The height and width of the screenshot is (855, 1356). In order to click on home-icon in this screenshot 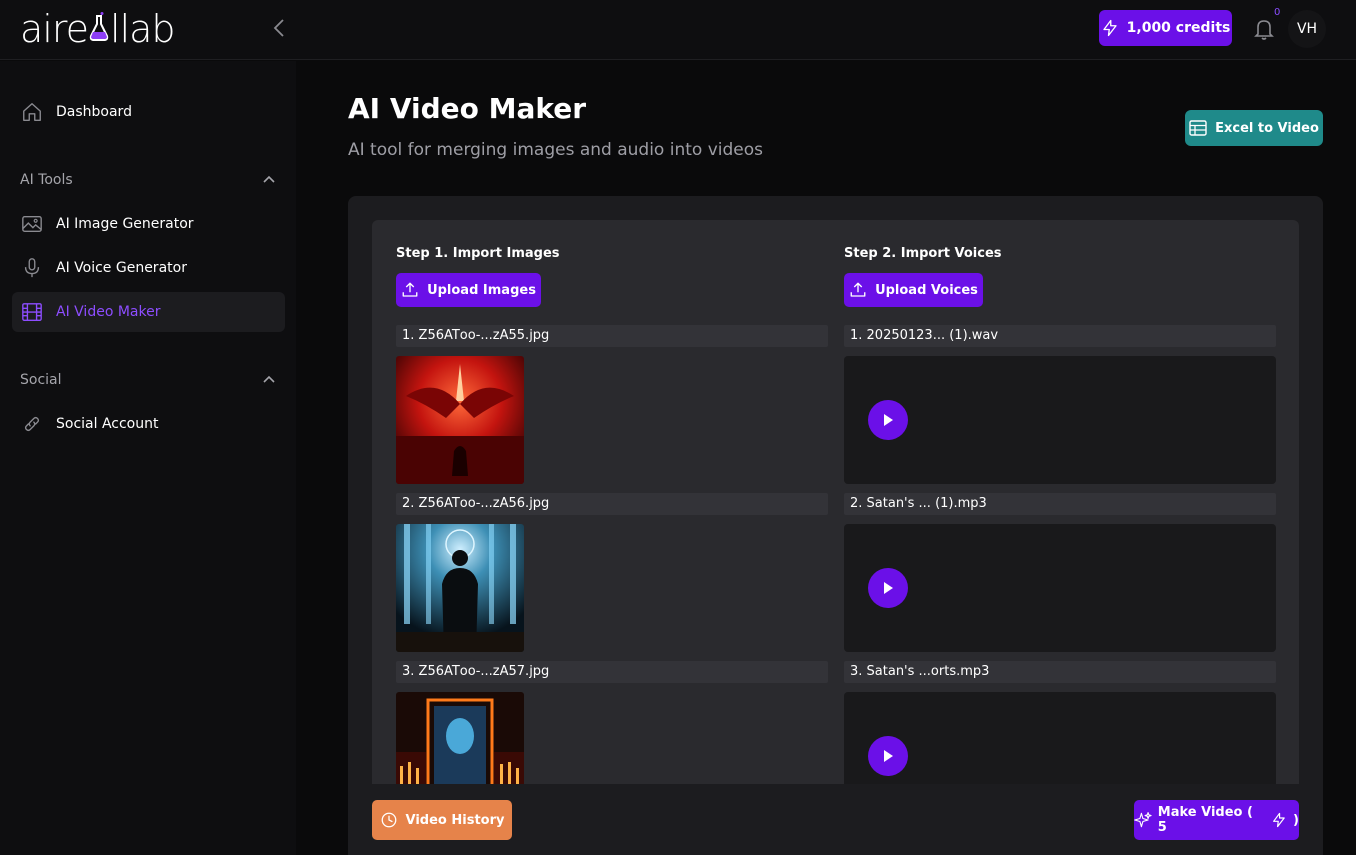, I will do `click(32, 112)`.